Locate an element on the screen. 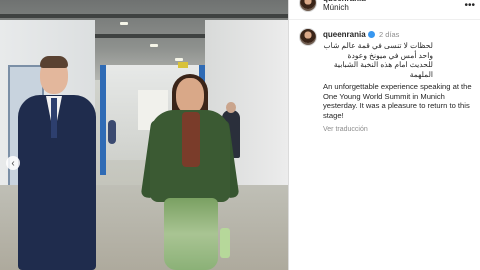 Image resolution: width=480 pixels, height=270 pixels. post-header: queenrania Múnich ••• is located at coordinates (384, 10).